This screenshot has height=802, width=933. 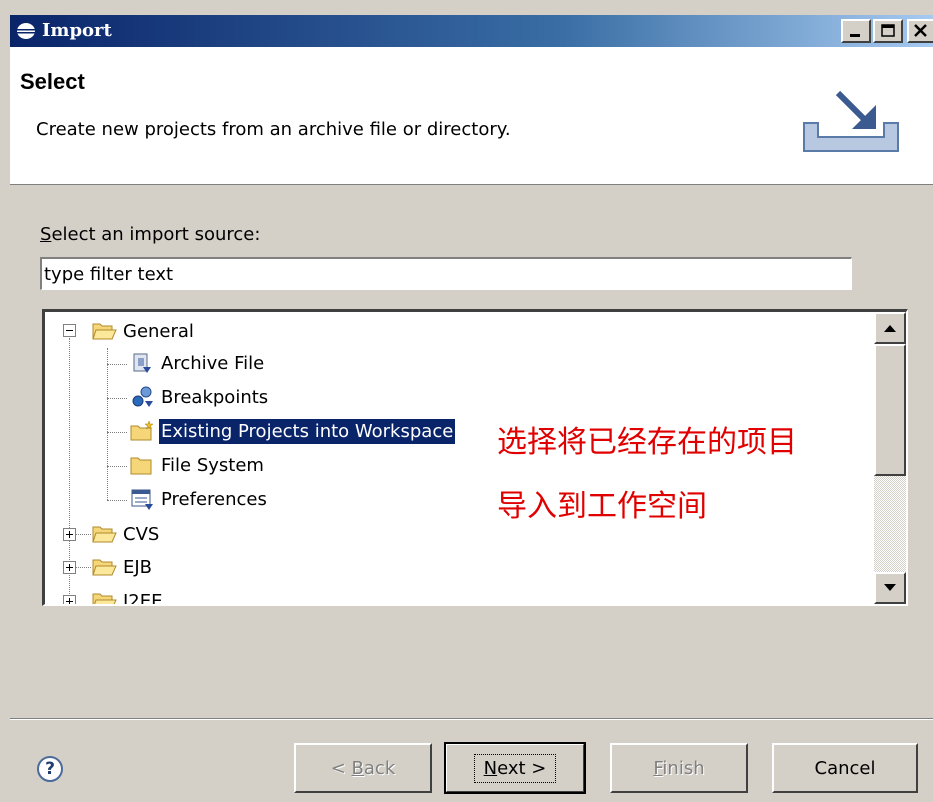 What do you see at coordinates (142, 396) in the screenshot?
I see `breakpoints-icon` at bounding box center [142, 396].